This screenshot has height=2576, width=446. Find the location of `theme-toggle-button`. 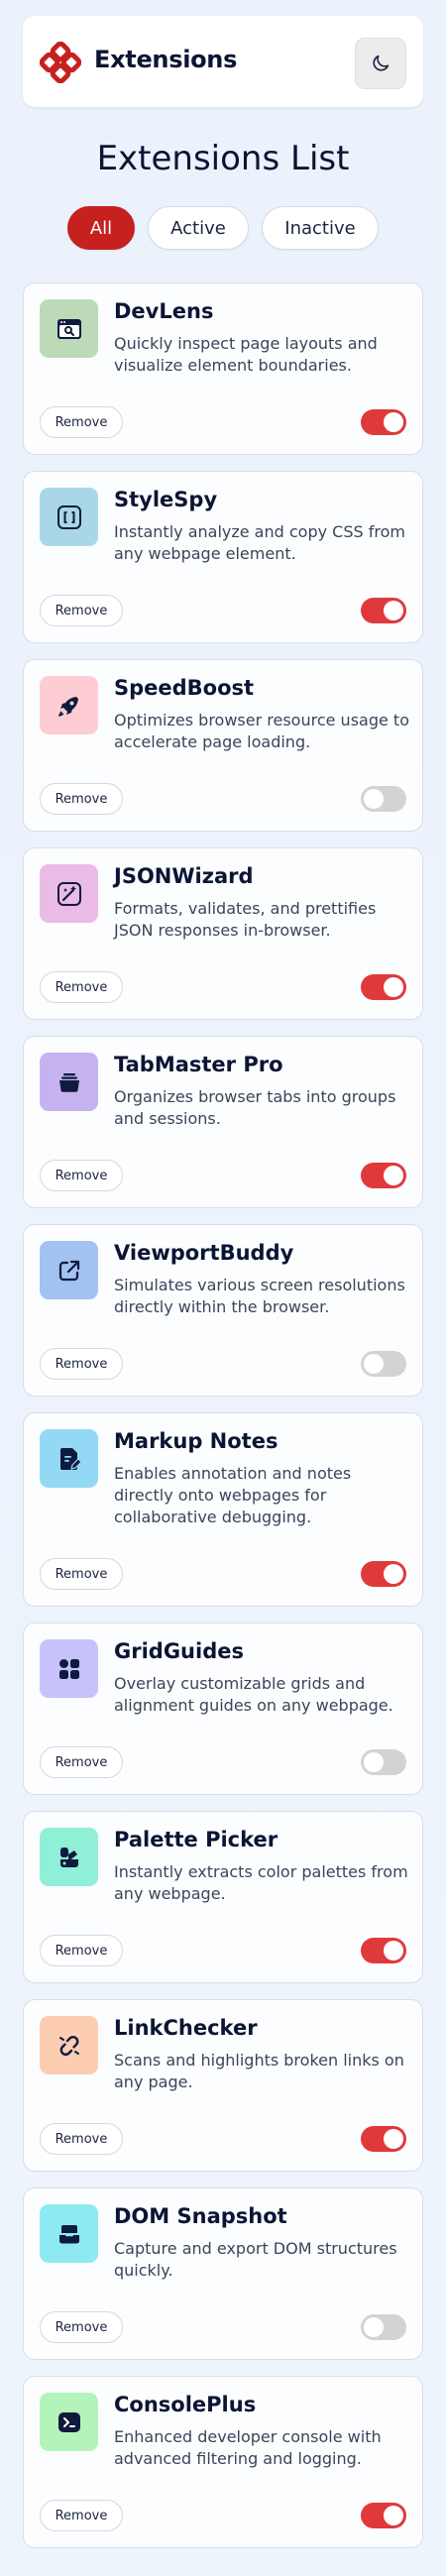

theme-toggle-button is located at coordinates (381, 63).